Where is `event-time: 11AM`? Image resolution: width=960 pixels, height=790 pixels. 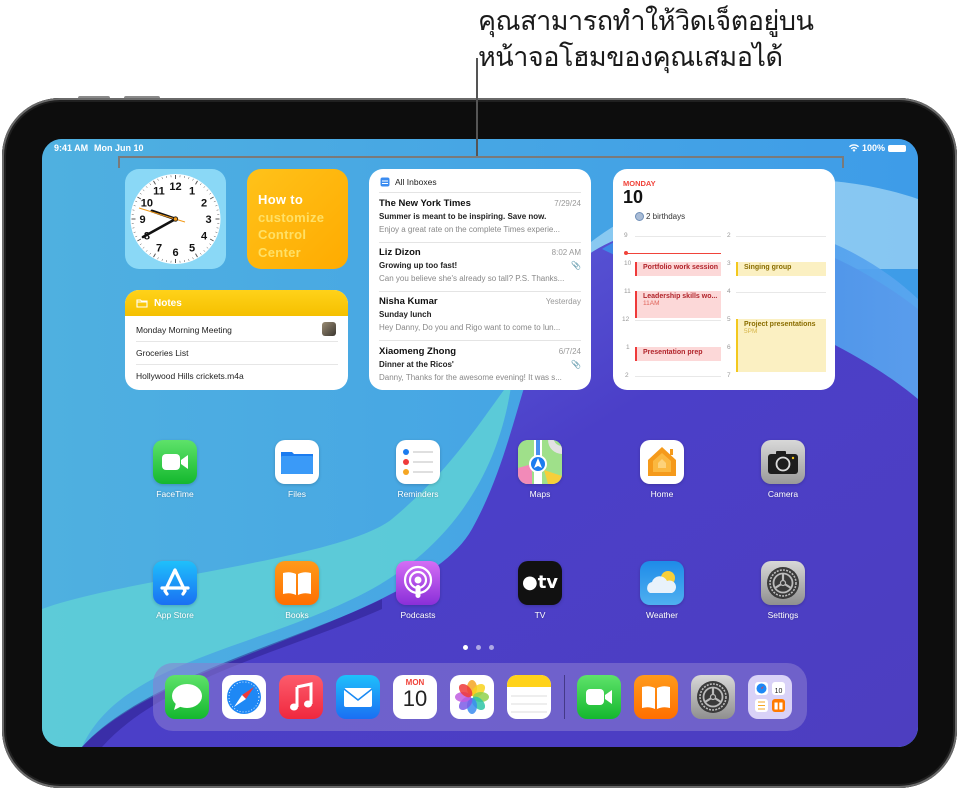 event-time: 11AM is located at coordinates (651, 303).